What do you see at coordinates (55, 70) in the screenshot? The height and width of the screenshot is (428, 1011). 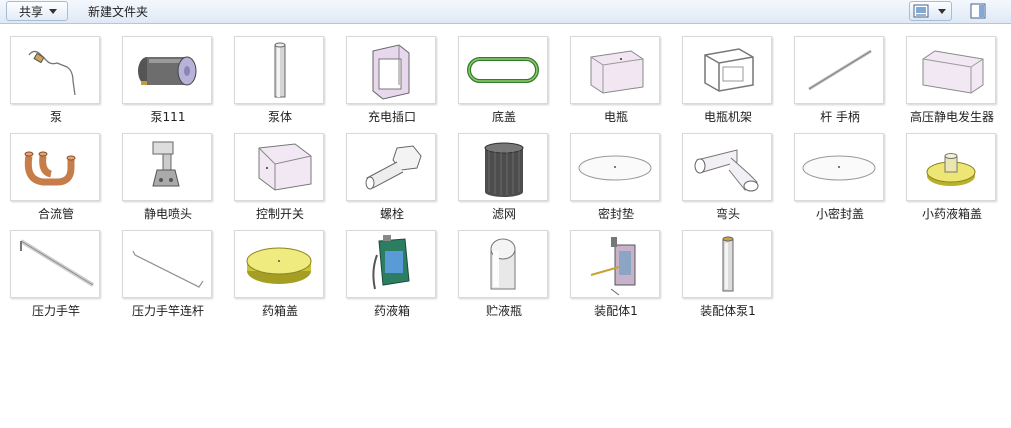 I see `bent-wire-pump-icon` at bounding box center [55, 70].